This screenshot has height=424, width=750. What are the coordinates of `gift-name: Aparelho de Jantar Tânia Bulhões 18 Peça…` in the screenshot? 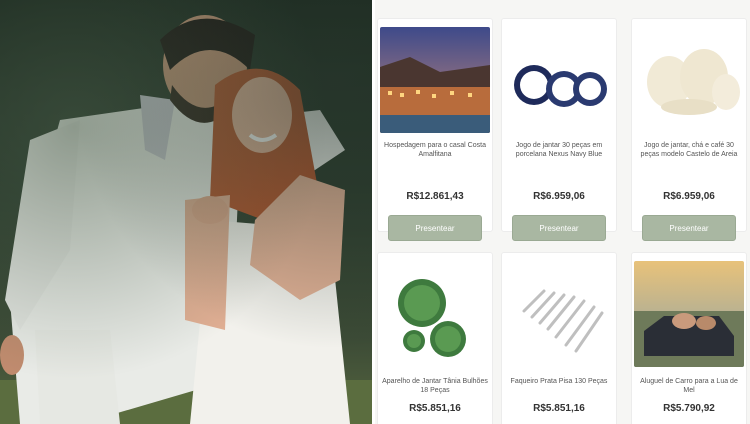 It's located at (435, 386).